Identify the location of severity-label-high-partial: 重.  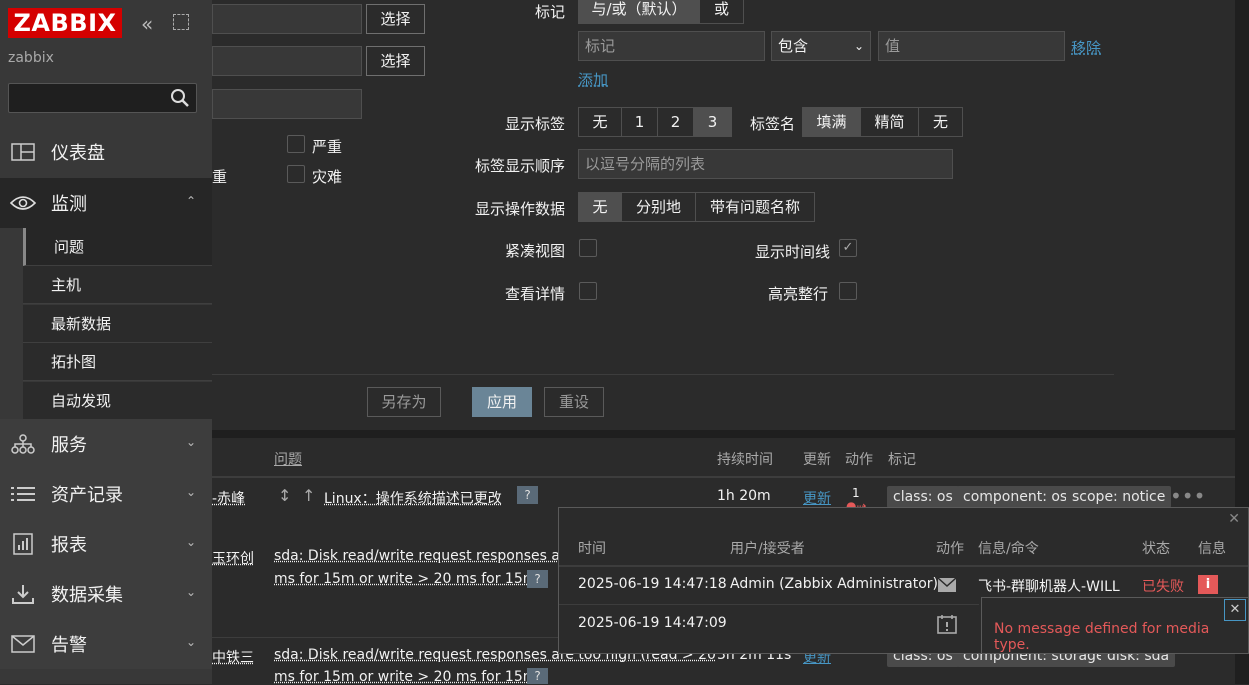
(220, 177).